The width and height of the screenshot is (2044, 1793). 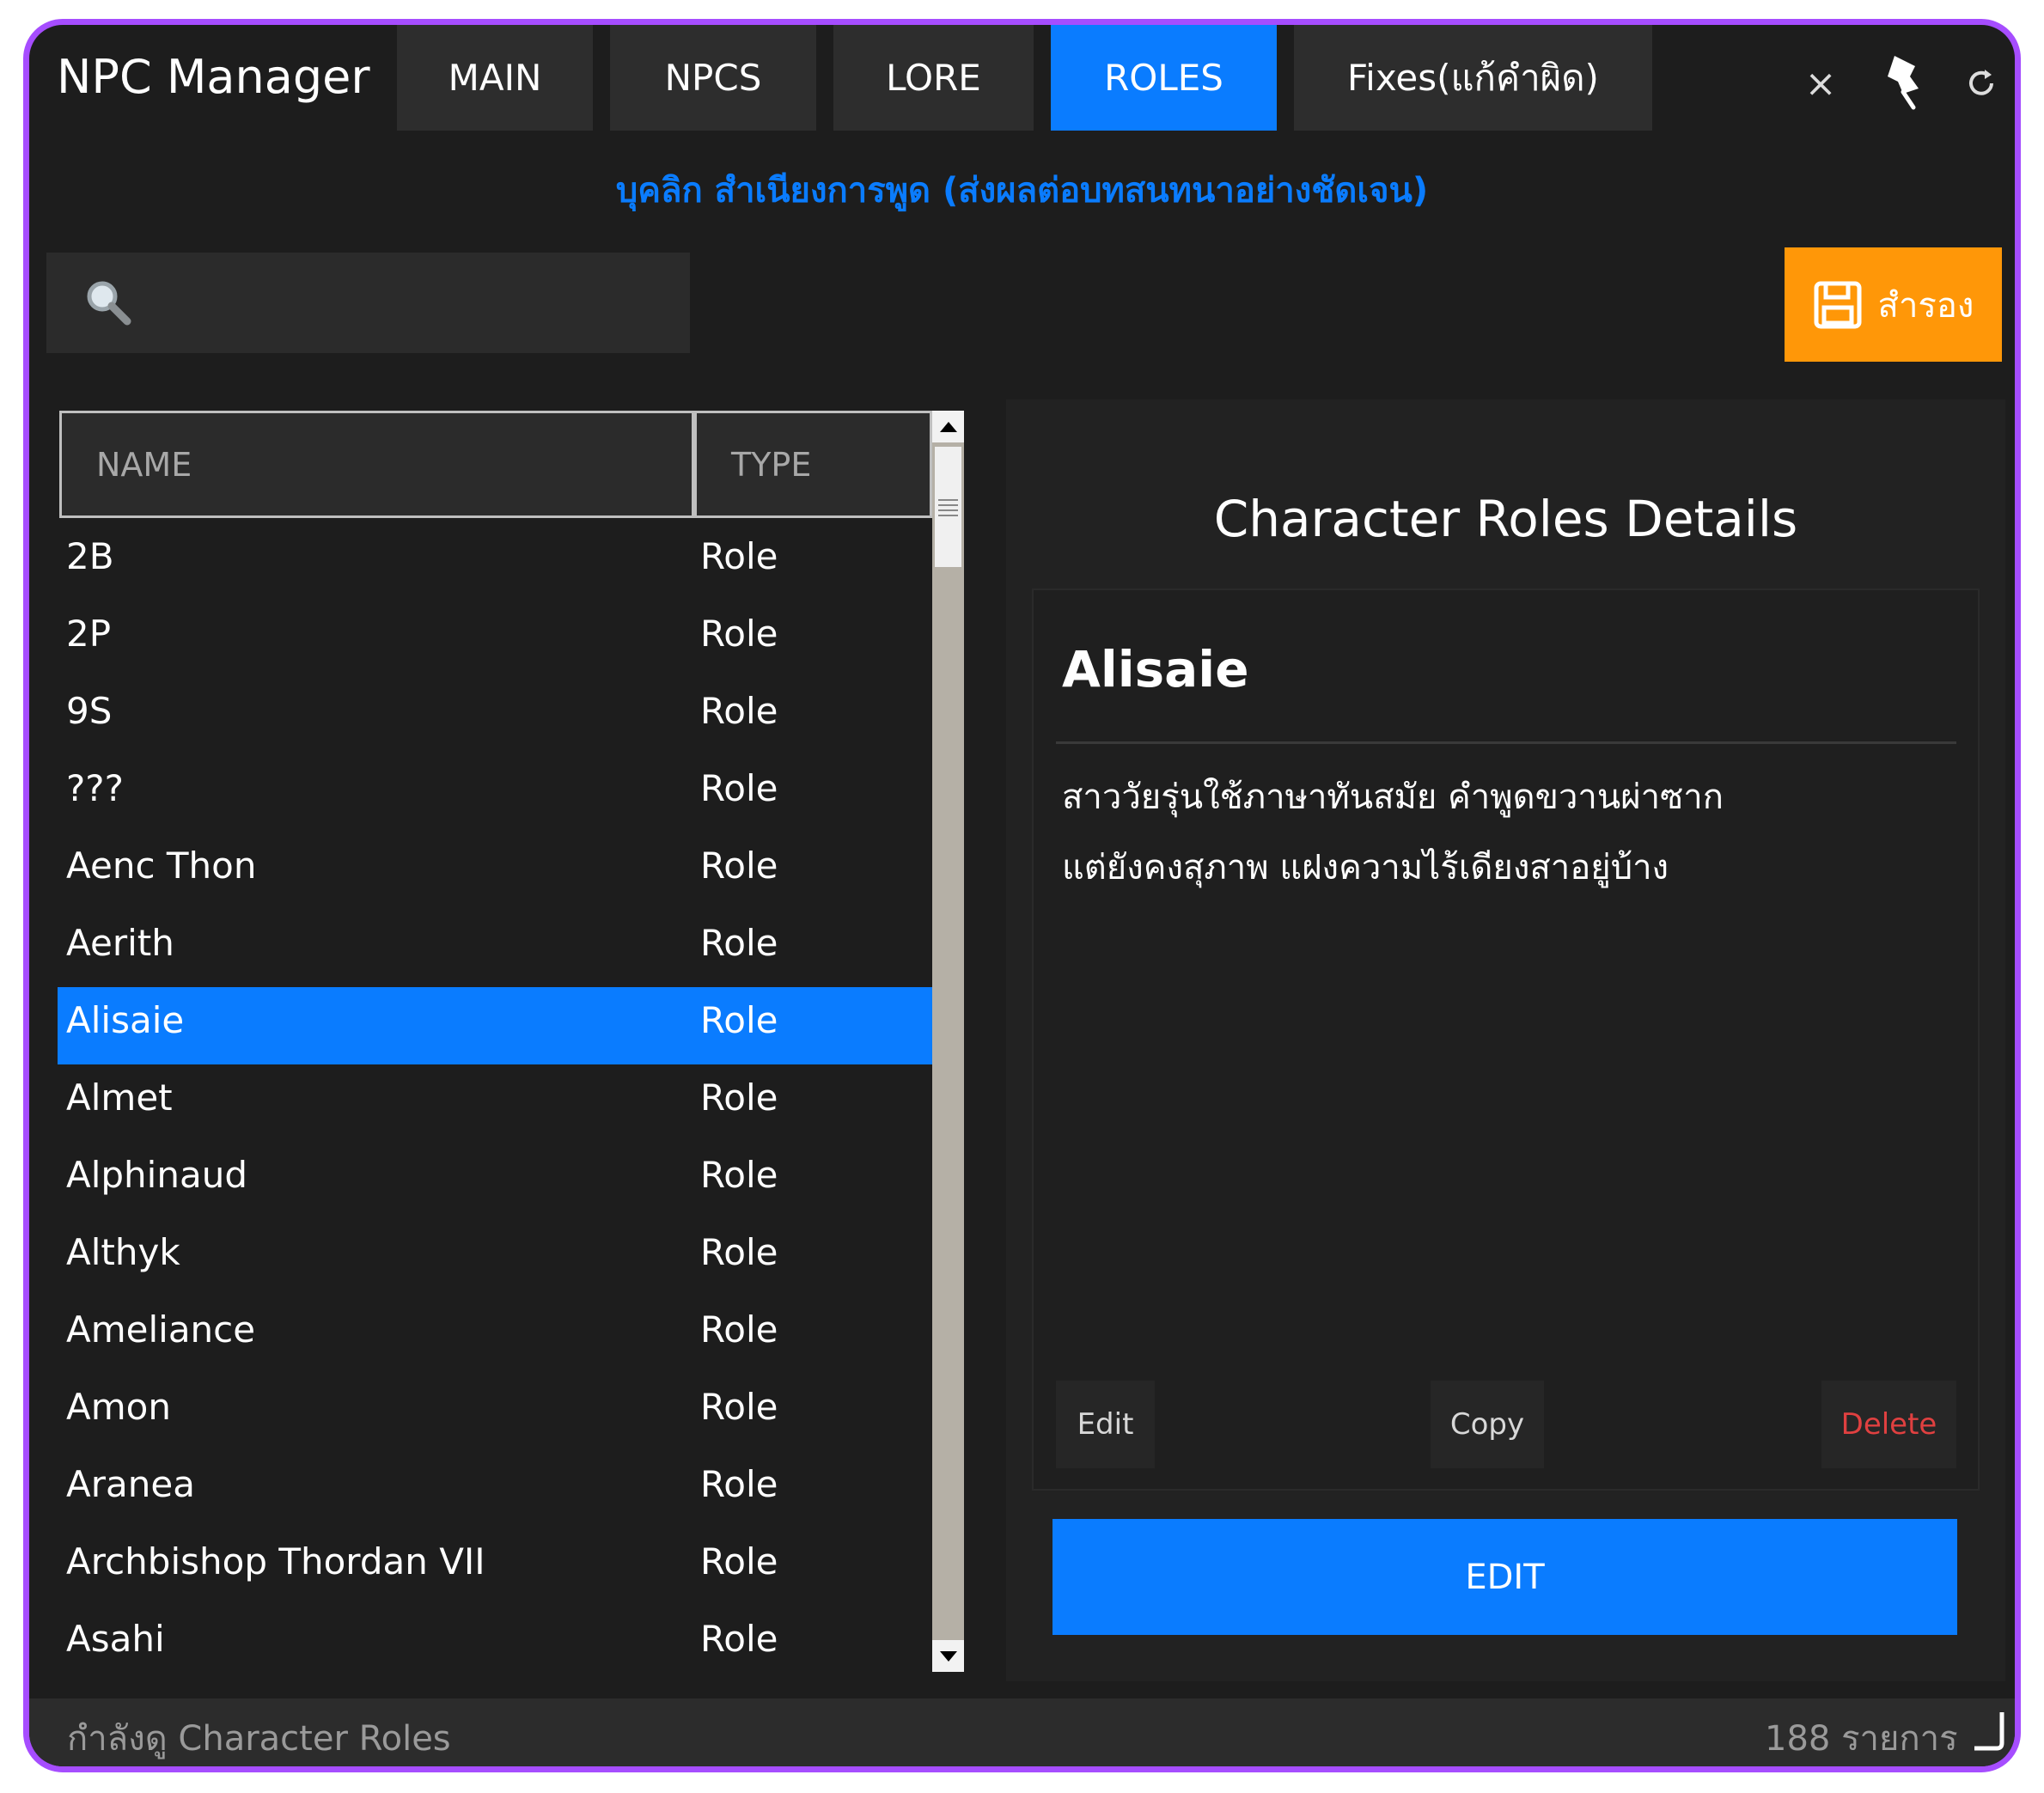 I want to click on close-button: ×, so click(x=1820, y=83).